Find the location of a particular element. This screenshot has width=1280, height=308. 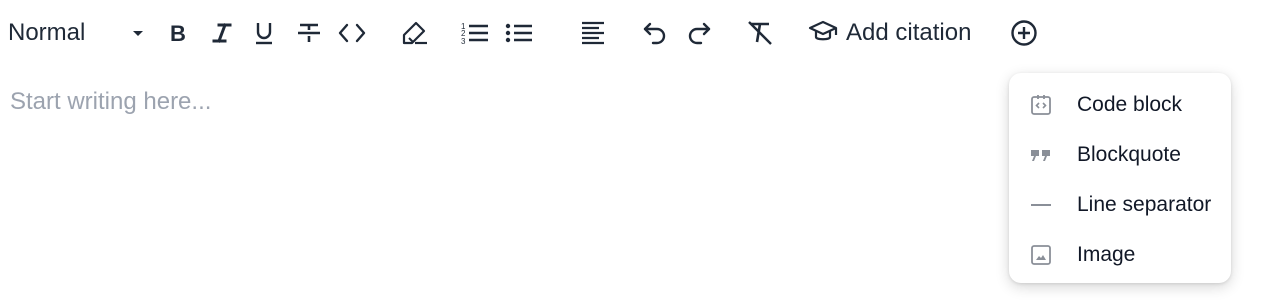

bold-button: B is located at coordinates (178, 33).